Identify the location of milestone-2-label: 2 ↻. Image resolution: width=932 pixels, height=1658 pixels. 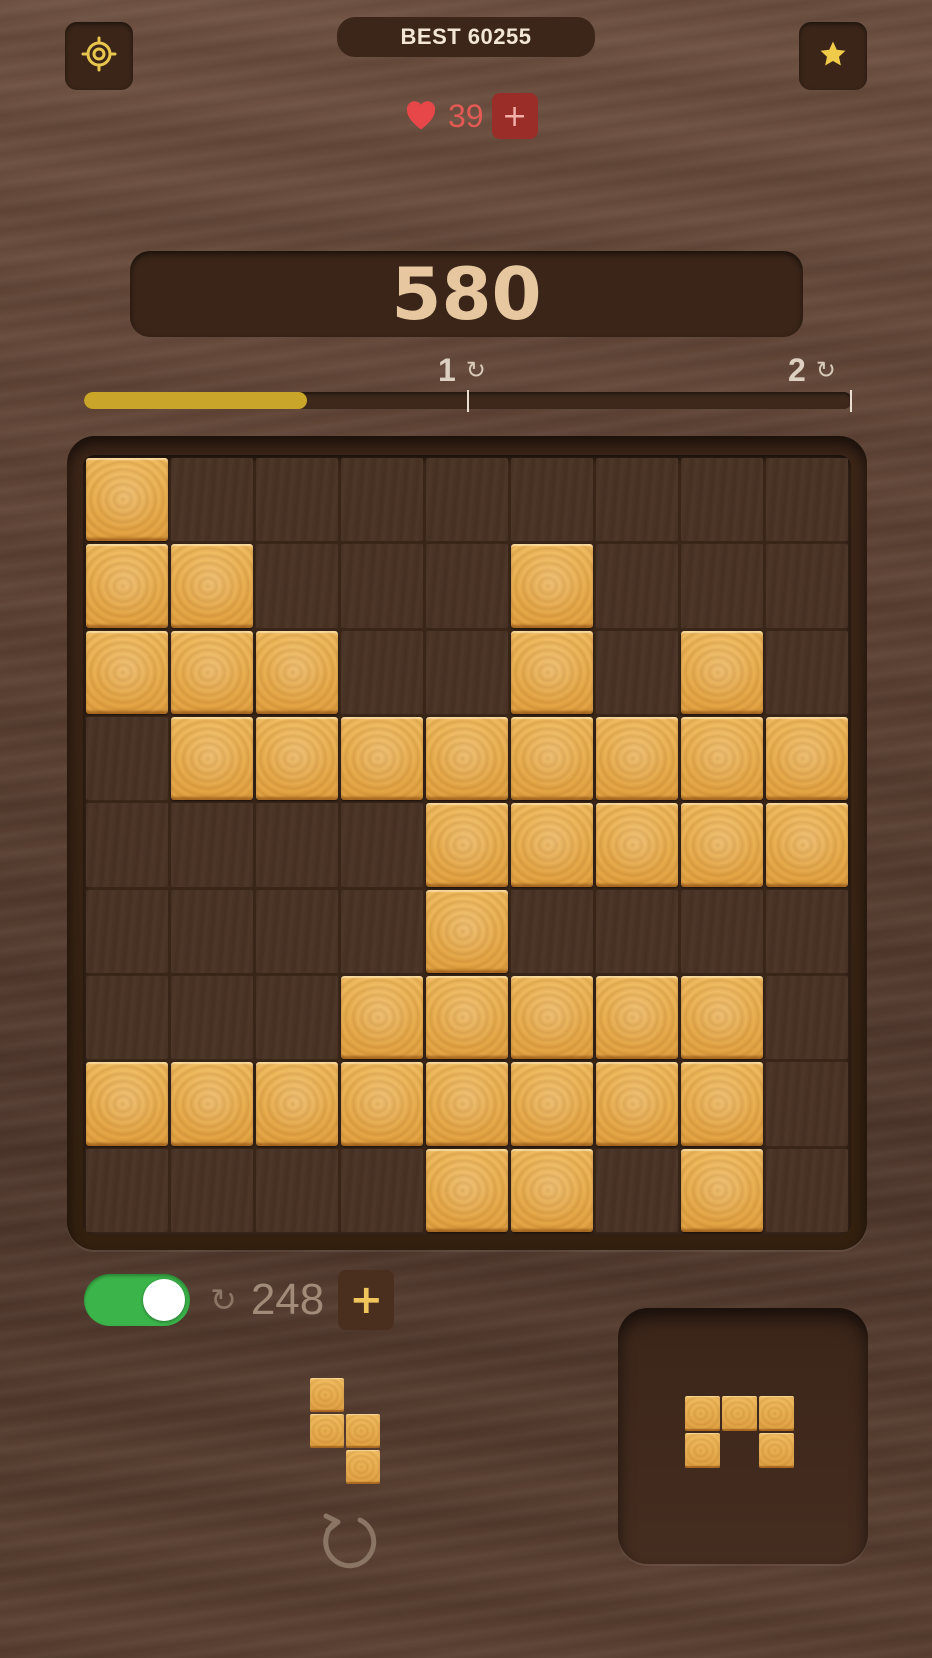
(812, 370).